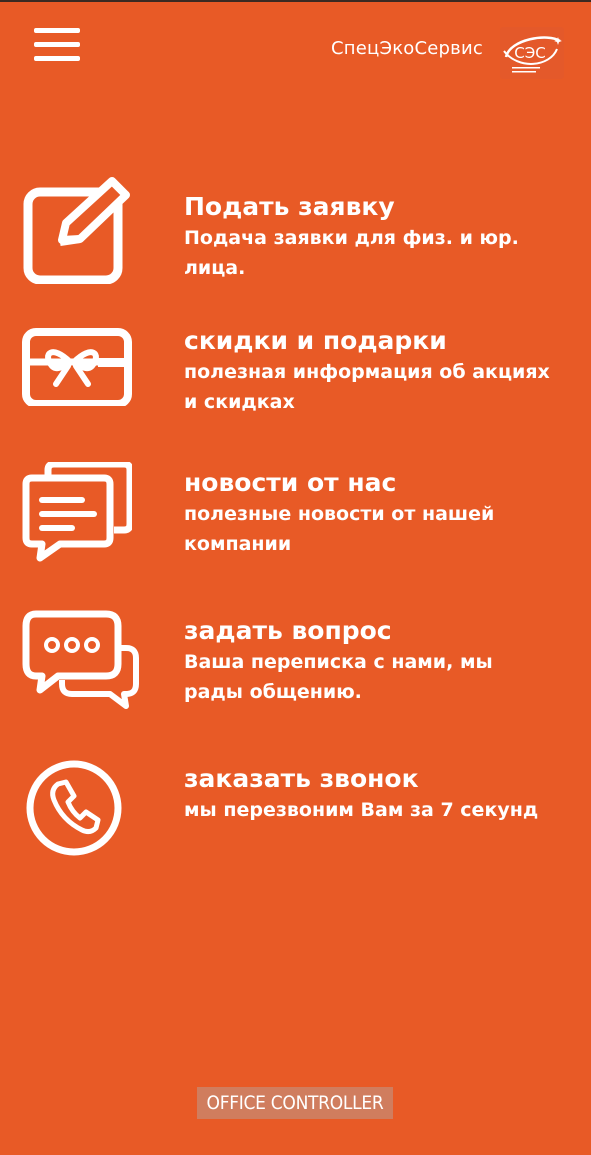  I want to click on hamburger-menu-button, so click(58, 44).